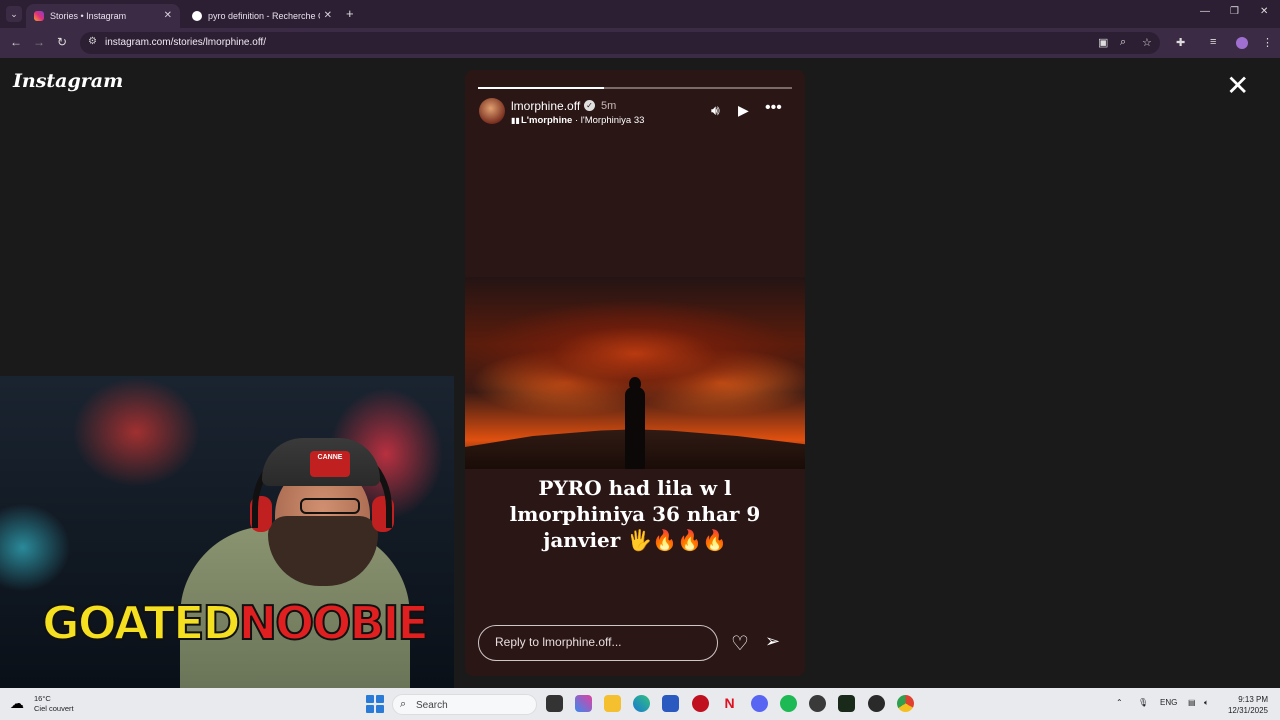  I want to click on media-control-icon: ≡, so click(1213, 42).